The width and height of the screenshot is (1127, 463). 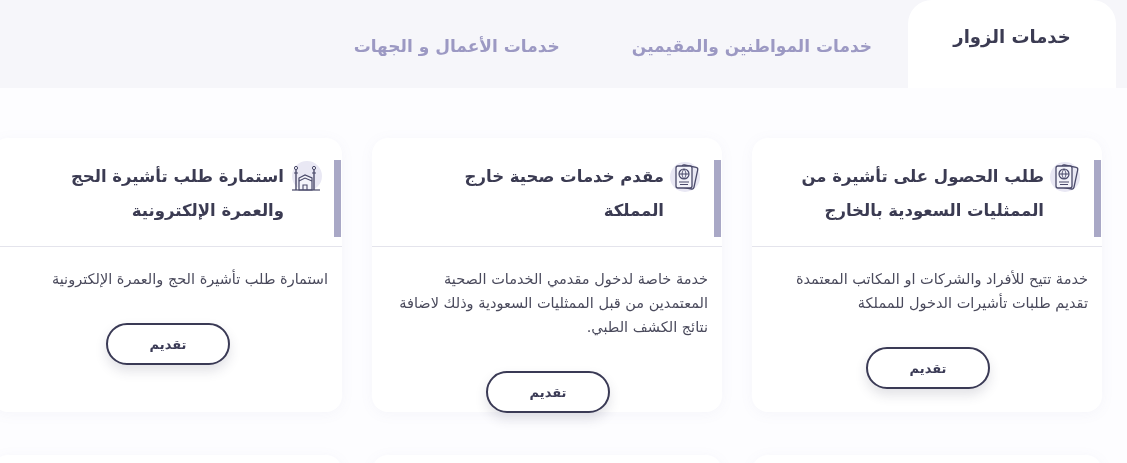 I want to click on card-title: مقدم خدمات صحية خارج المملكة, so click(x=563, y=194).